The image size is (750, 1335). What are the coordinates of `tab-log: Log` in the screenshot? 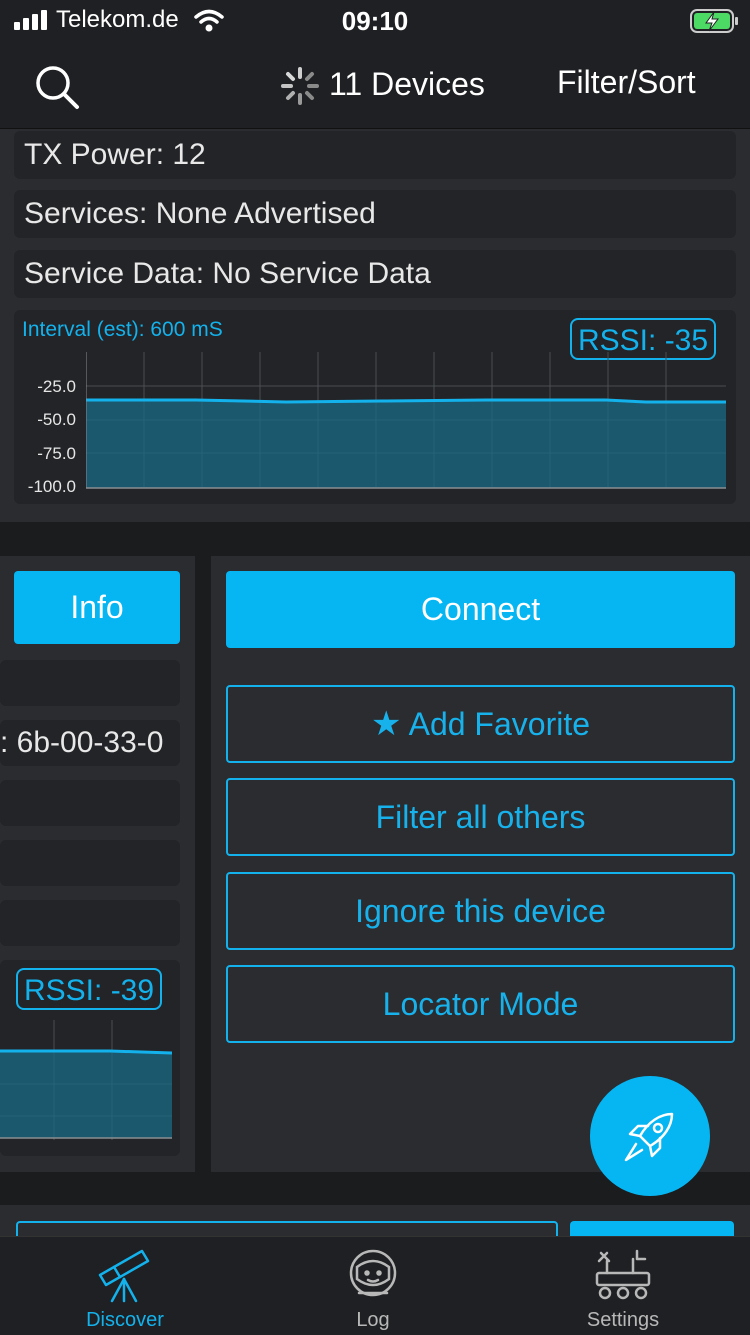 It's located at (373, 1286).